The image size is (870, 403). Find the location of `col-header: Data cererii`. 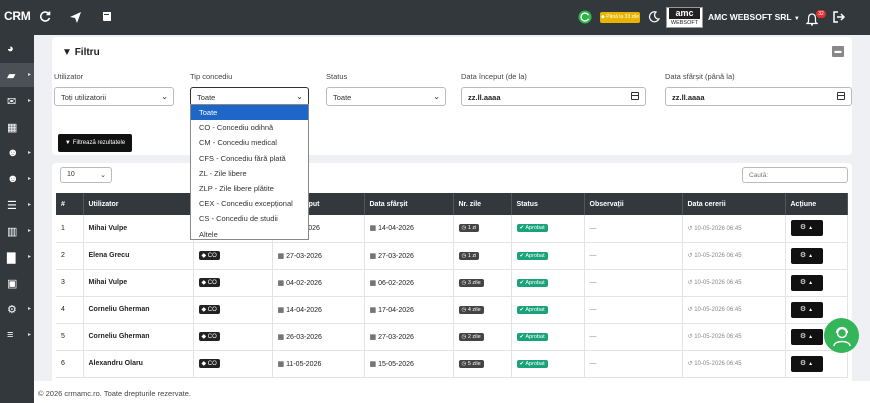

col-header: Data cererii is located at coordinates (734, 204).